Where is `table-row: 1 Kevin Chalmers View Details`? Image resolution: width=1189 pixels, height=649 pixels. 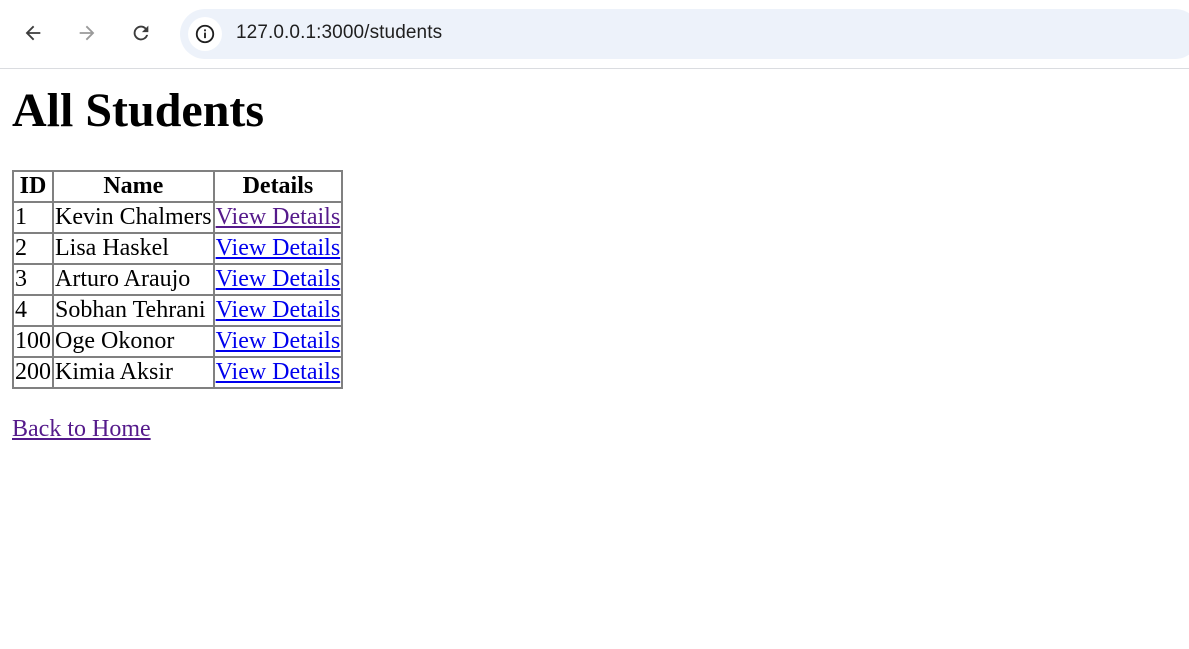
table-row: 1 Kevin Chalmers View Details is located at coordinates (178, 217).